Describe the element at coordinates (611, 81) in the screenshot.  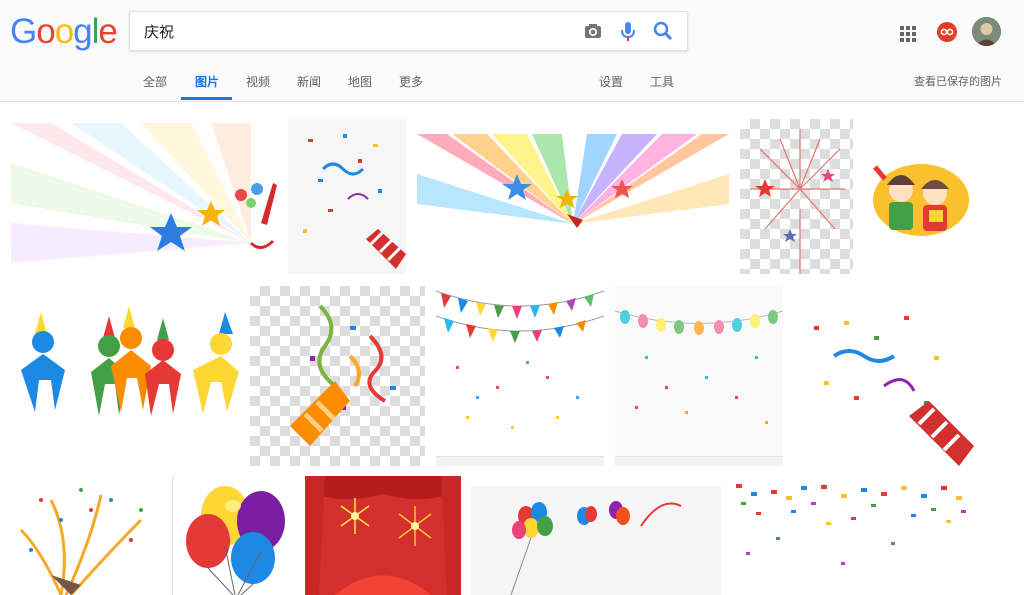
I see `tab-settings: 设置` at that location.